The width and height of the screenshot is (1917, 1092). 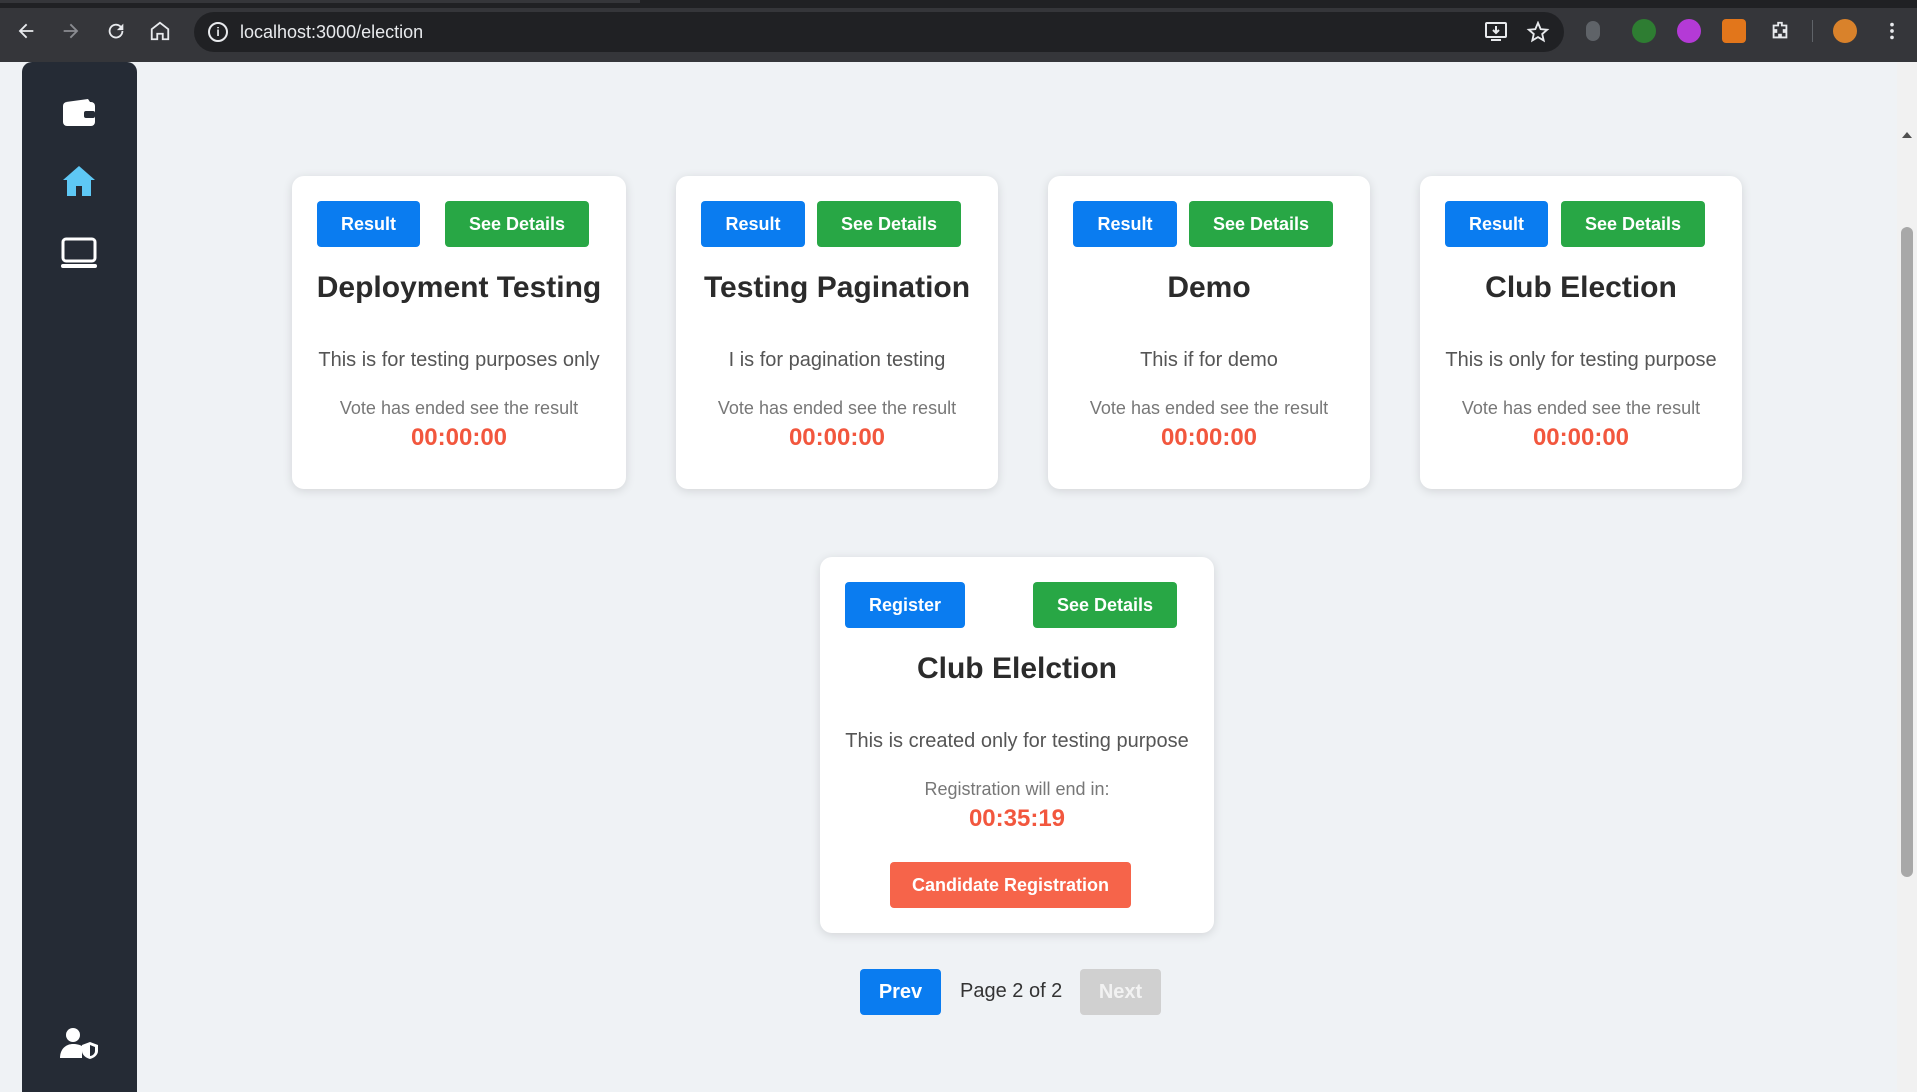 I want to click on extensions-puzzle-icon, so click(x=1780, y=31).